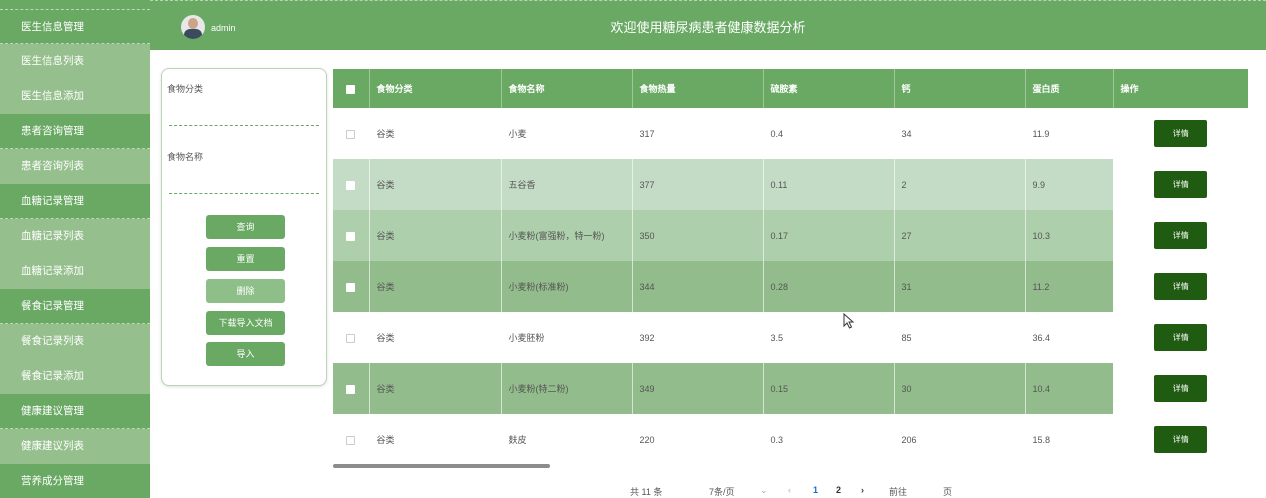 This screenshot has width=1266, height=498. I want to click on sidebar-item: 血糖记录列表, so click(75, 236).